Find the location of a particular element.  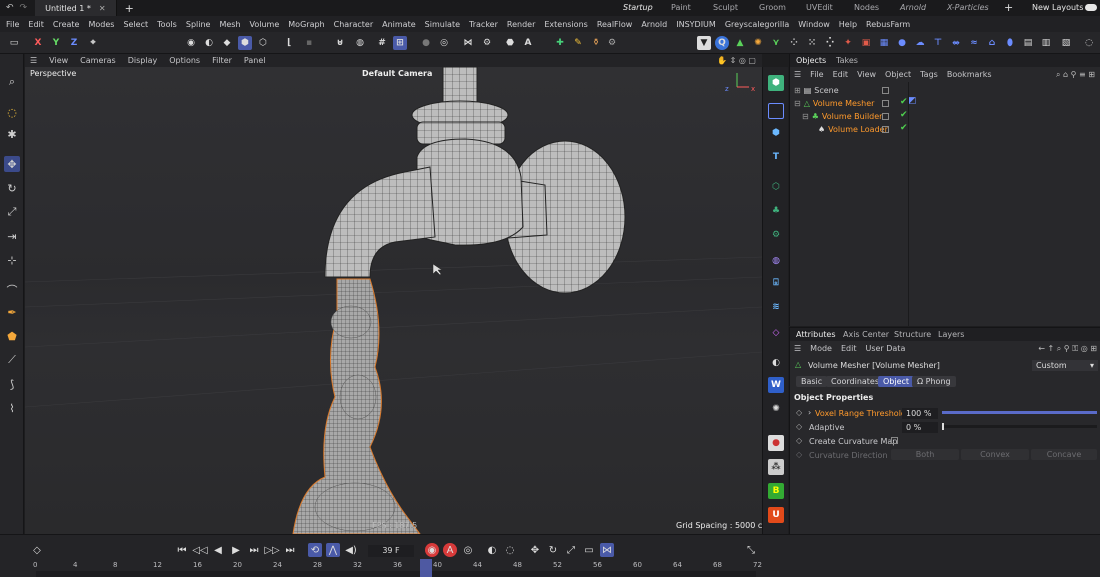

enabled-check-icon: ✔ is located at coordinates (904, 115).